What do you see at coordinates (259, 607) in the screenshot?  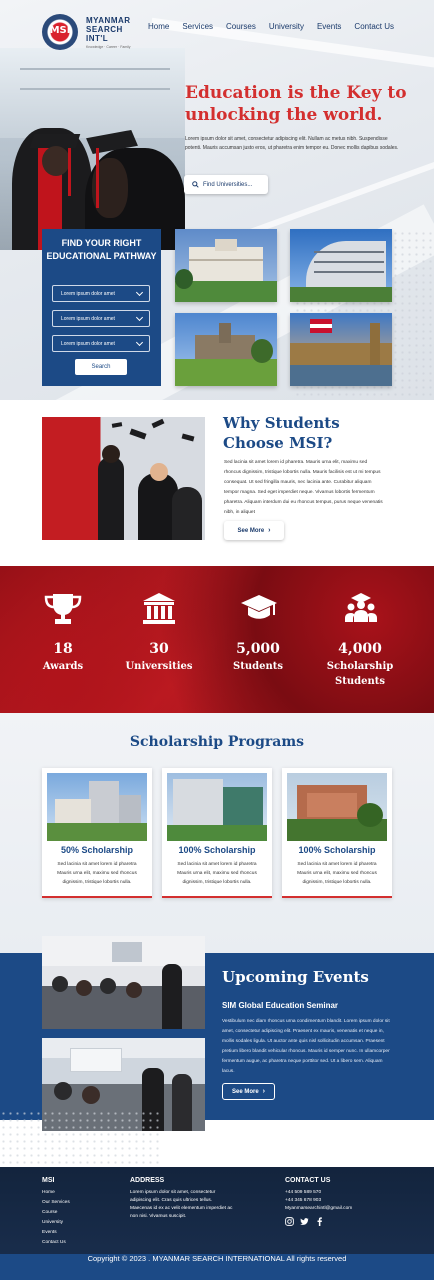 I see `graduation-cap-icon` at bounding box center [259, 607].